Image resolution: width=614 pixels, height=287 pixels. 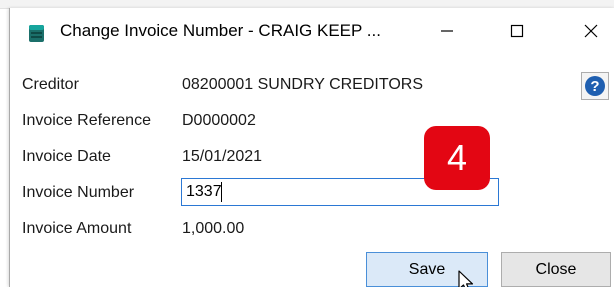 I want to click on mouse-pointer-icon, so click(x=466, y=278).